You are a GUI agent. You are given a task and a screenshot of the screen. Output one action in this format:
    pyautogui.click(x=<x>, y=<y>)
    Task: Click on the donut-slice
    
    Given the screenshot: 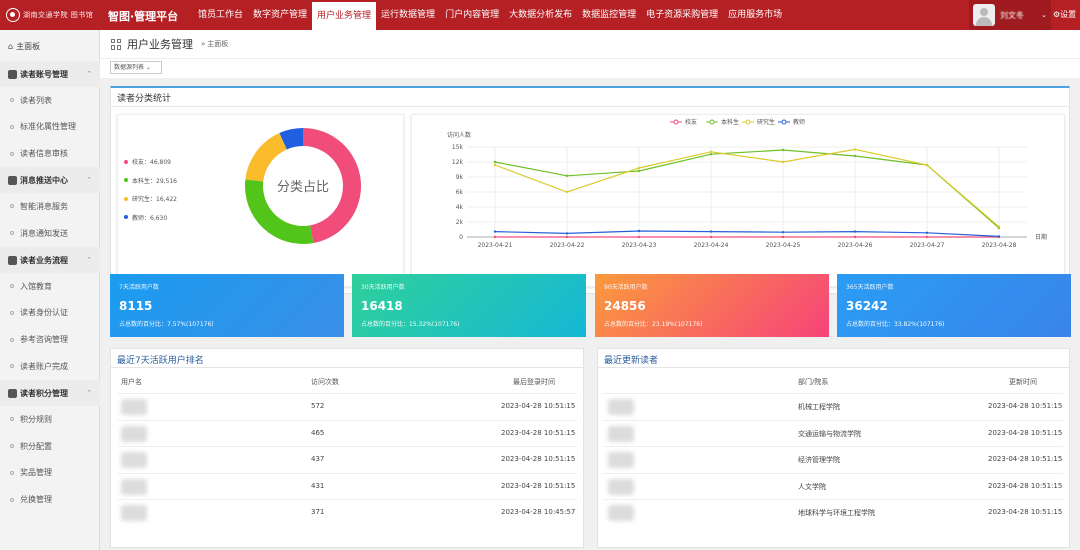 What is the action you would take?
    pyautogui.click(x=266, y=157)
    